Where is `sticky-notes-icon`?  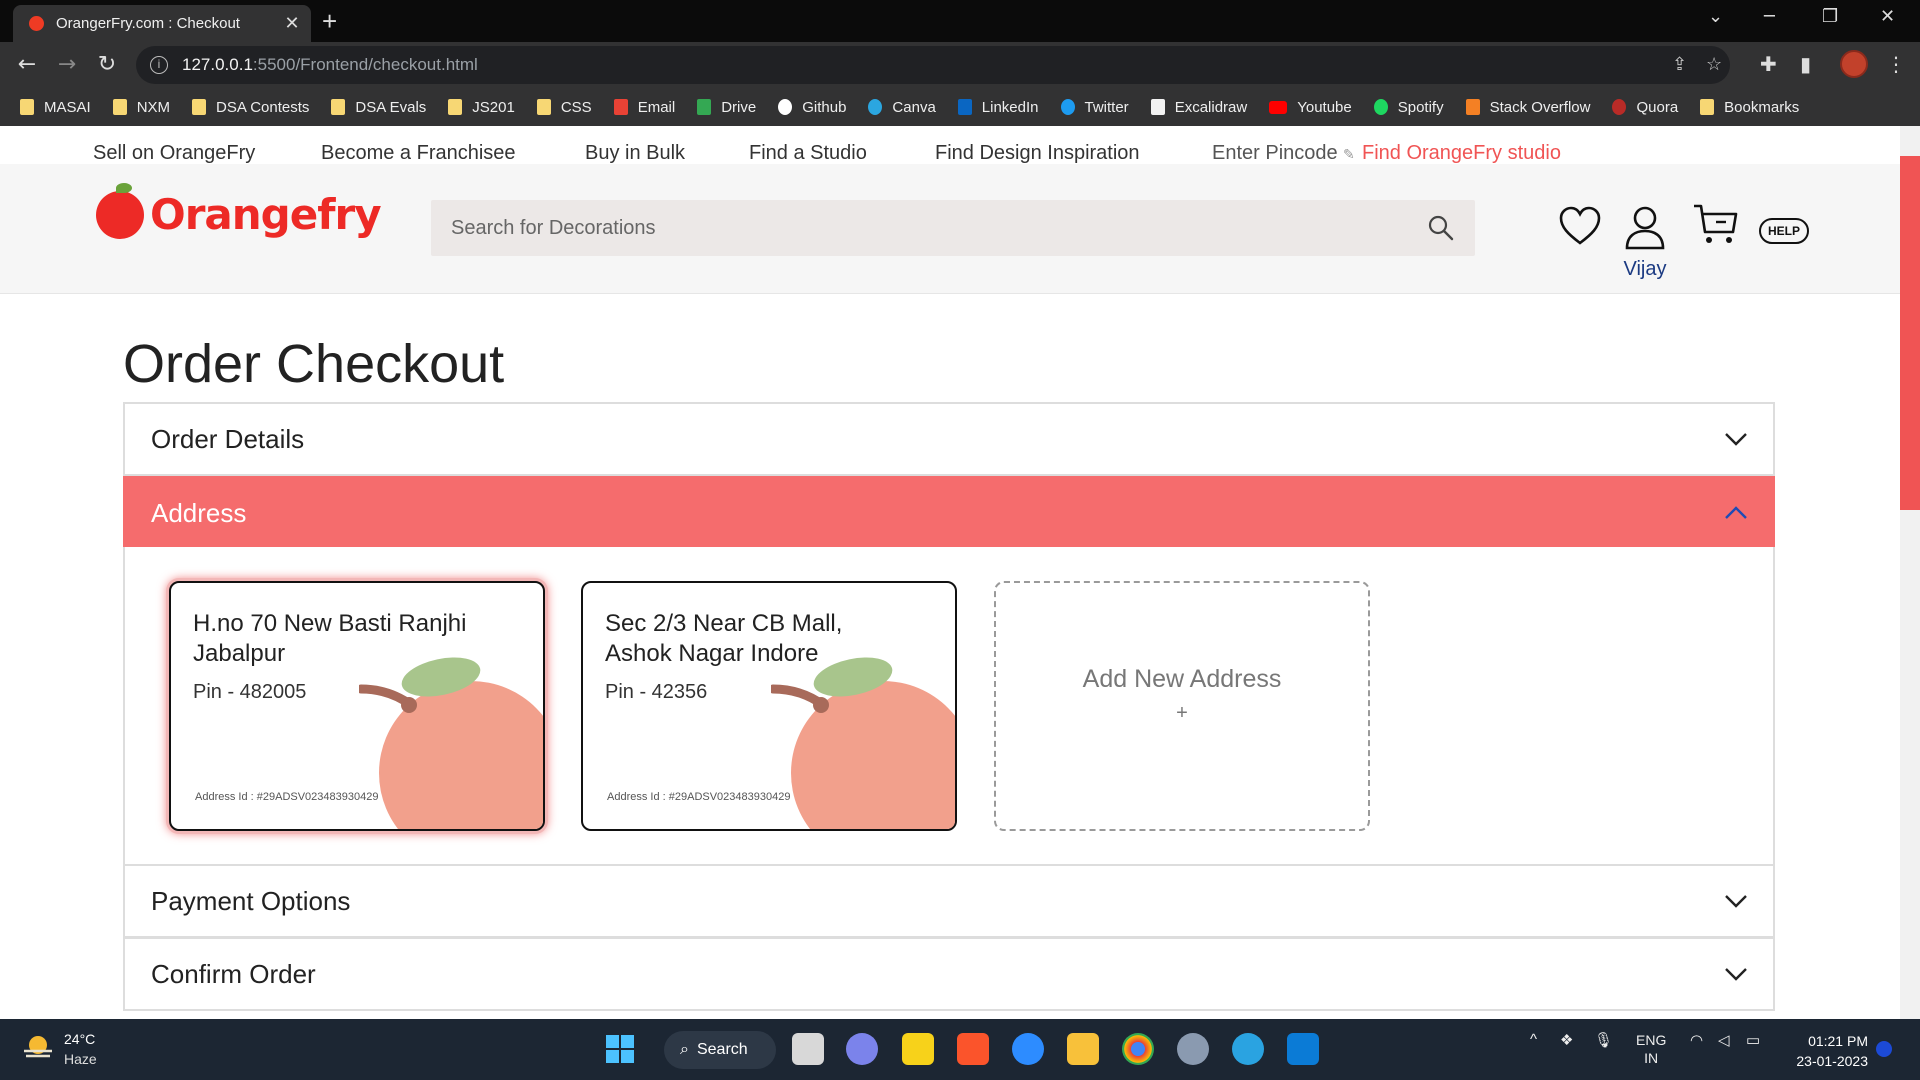 sticky-notes-icon is located at coordinates (918, 1049).